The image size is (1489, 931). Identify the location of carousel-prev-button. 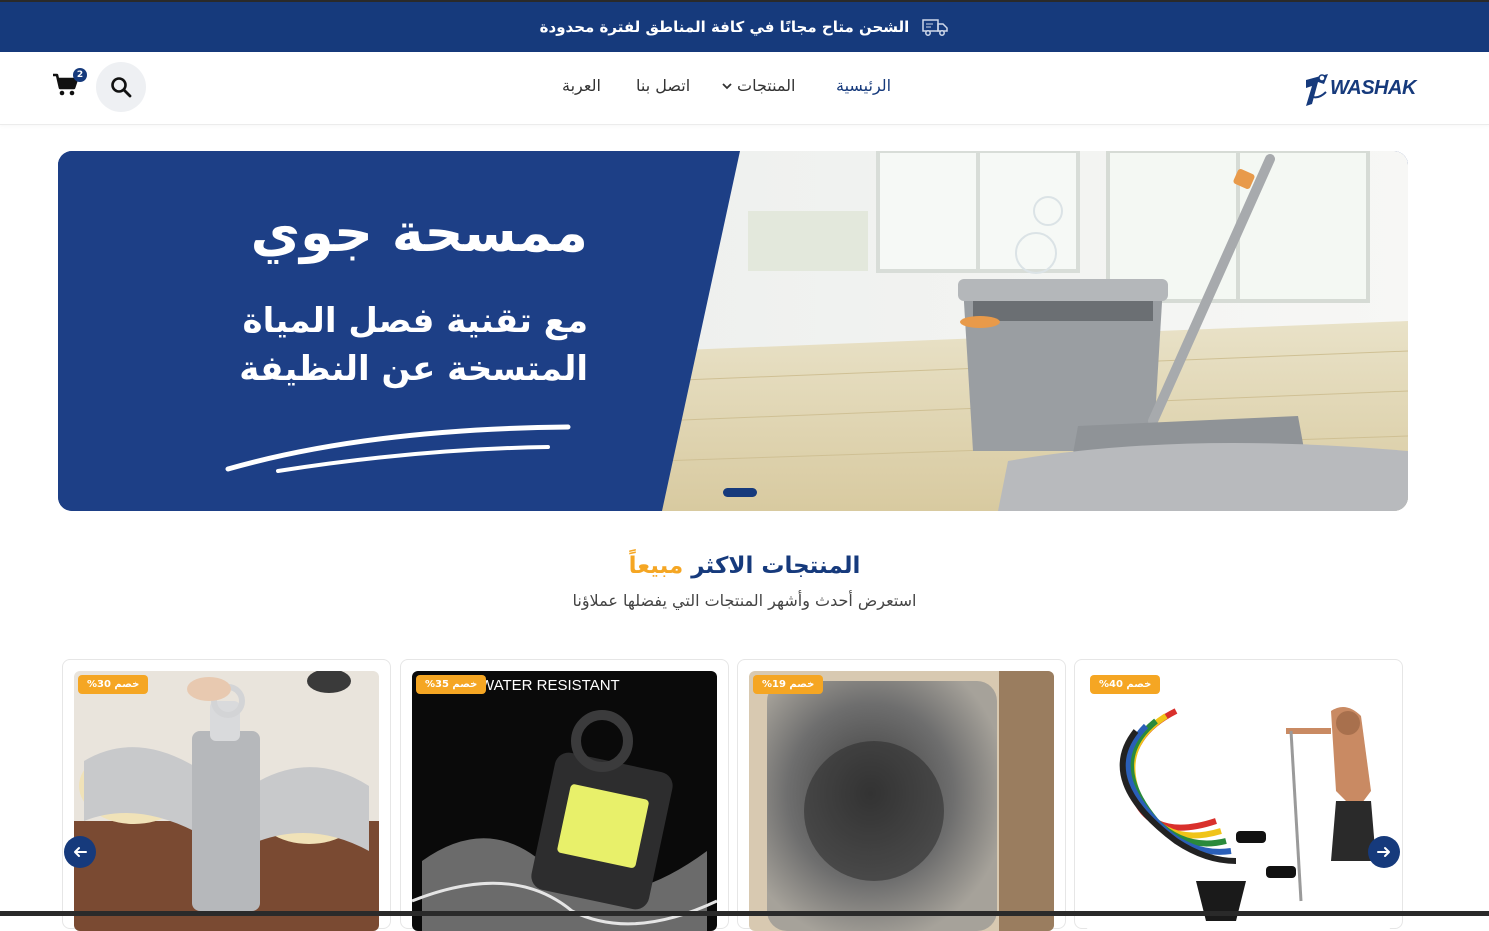
(80, 852).